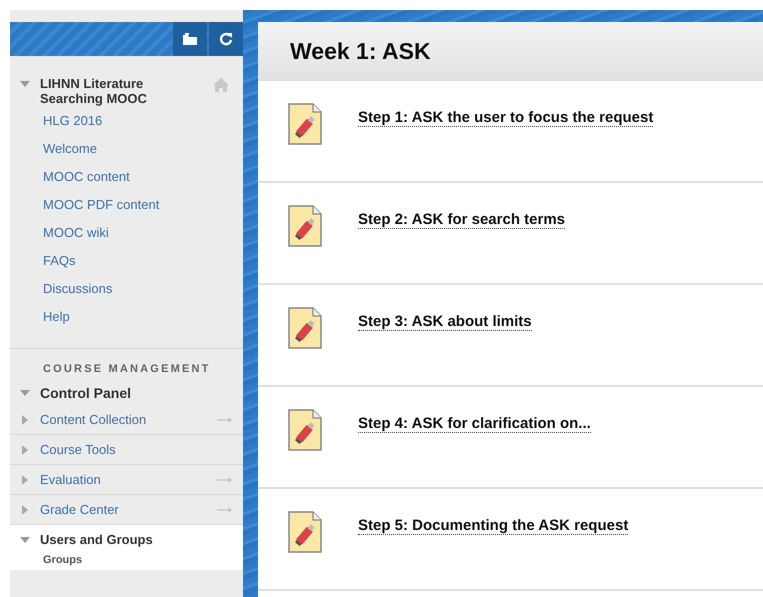 Image resolution: width=763 pixels, height=597 pixels. I want to click on course-menu-link: MOOC PDF content, so click(126, 204).